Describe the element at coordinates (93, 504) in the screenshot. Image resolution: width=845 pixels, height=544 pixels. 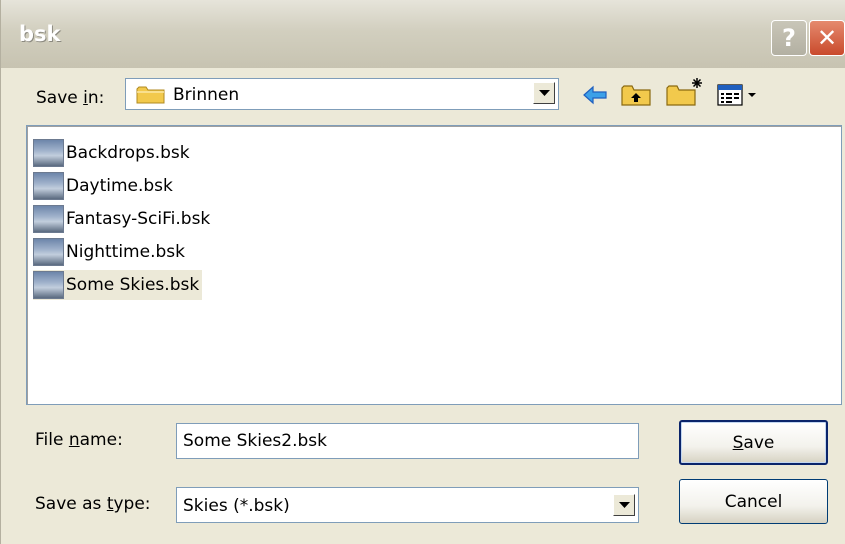
I see `save-as-type-label: Save as type:` at that location.